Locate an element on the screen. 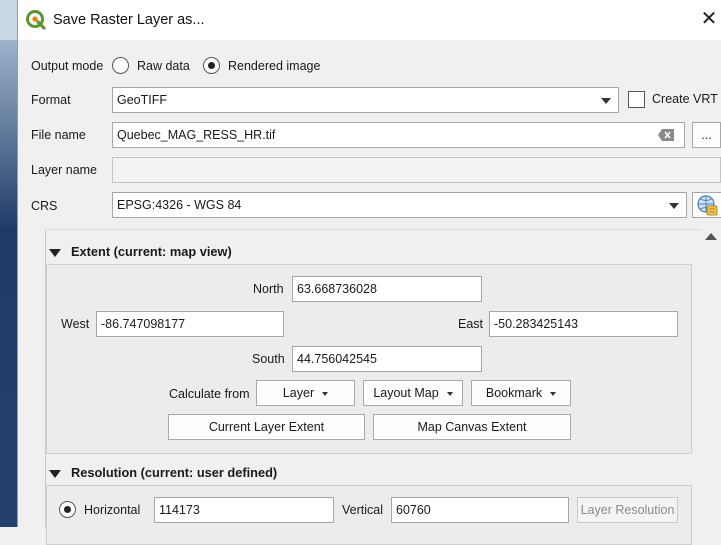 This screenshot has height=545, width=721. layer-dropdown-button: Layer is located at coordinates (305, 393).